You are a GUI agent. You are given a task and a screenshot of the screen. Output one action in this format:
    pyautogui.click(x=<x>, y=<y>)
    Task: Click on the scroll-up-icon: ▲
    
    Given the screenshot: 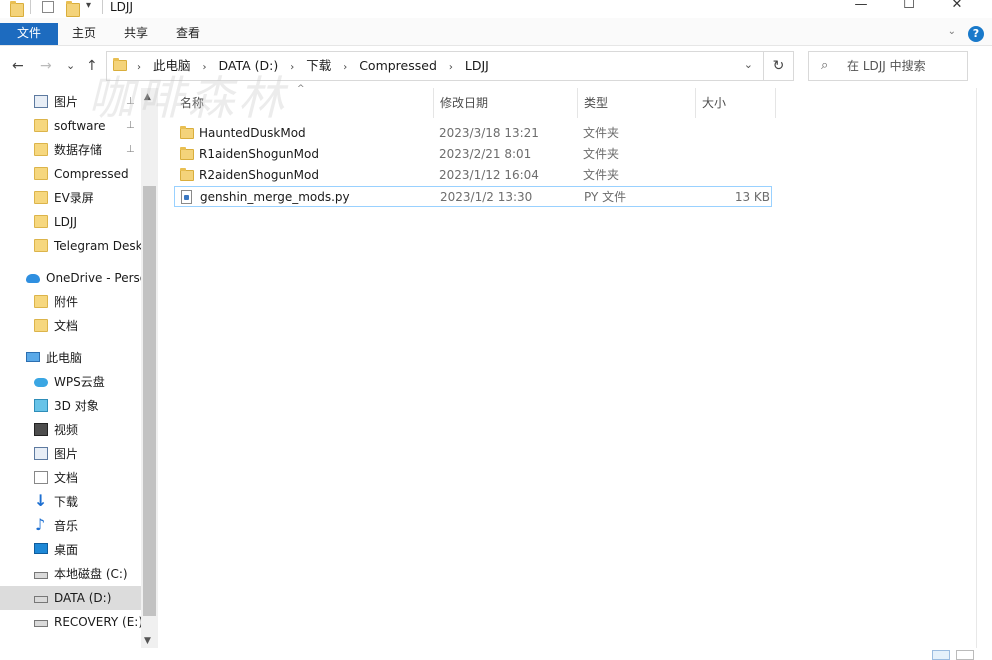 What is the action you would take?
    pyautogui.click(x=147, y=97)
    